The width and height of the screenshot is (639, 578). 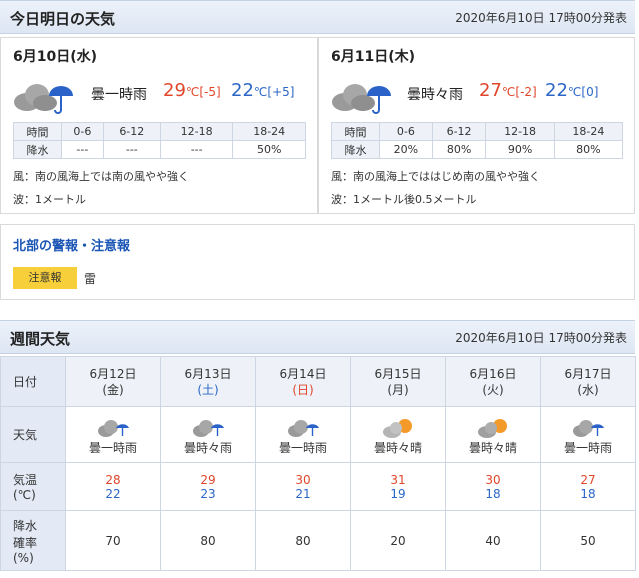 What do you see at coordinates (572, 90) in the screenshot?
I see `temp-low: 22℃[0]` at bounding box center [572, 90].